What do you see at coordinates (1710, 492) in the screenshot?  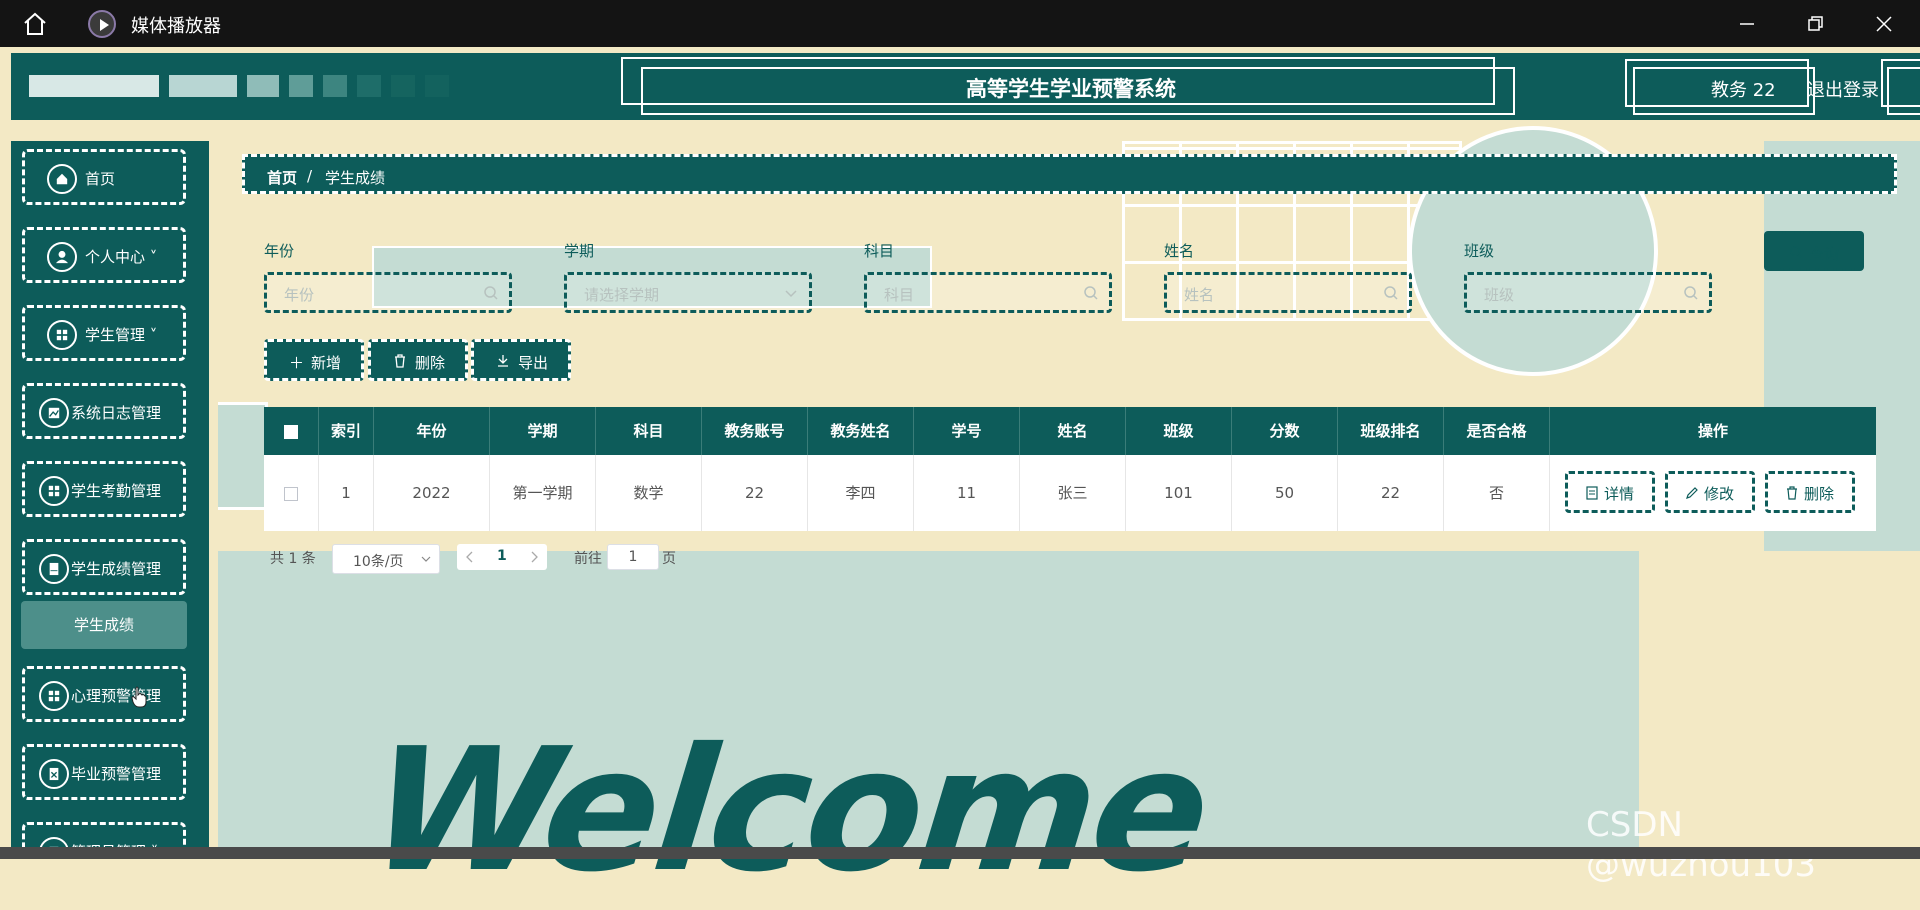 I see `edit-button: 修改` at bounding box center [1710, 492].